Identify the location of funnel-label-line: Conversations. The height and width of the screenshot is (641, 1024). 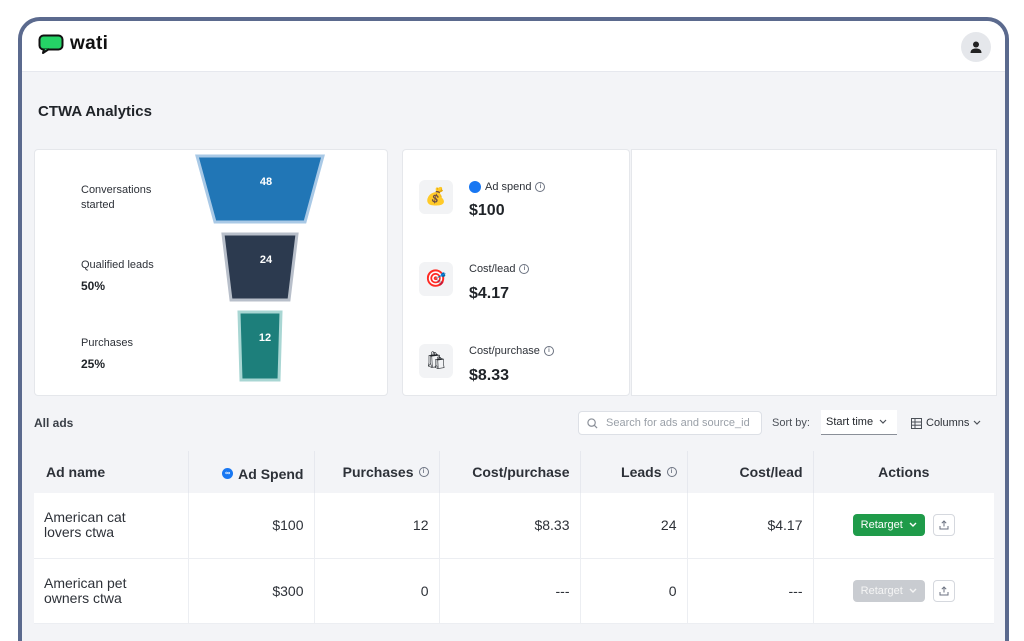
(116, 190).